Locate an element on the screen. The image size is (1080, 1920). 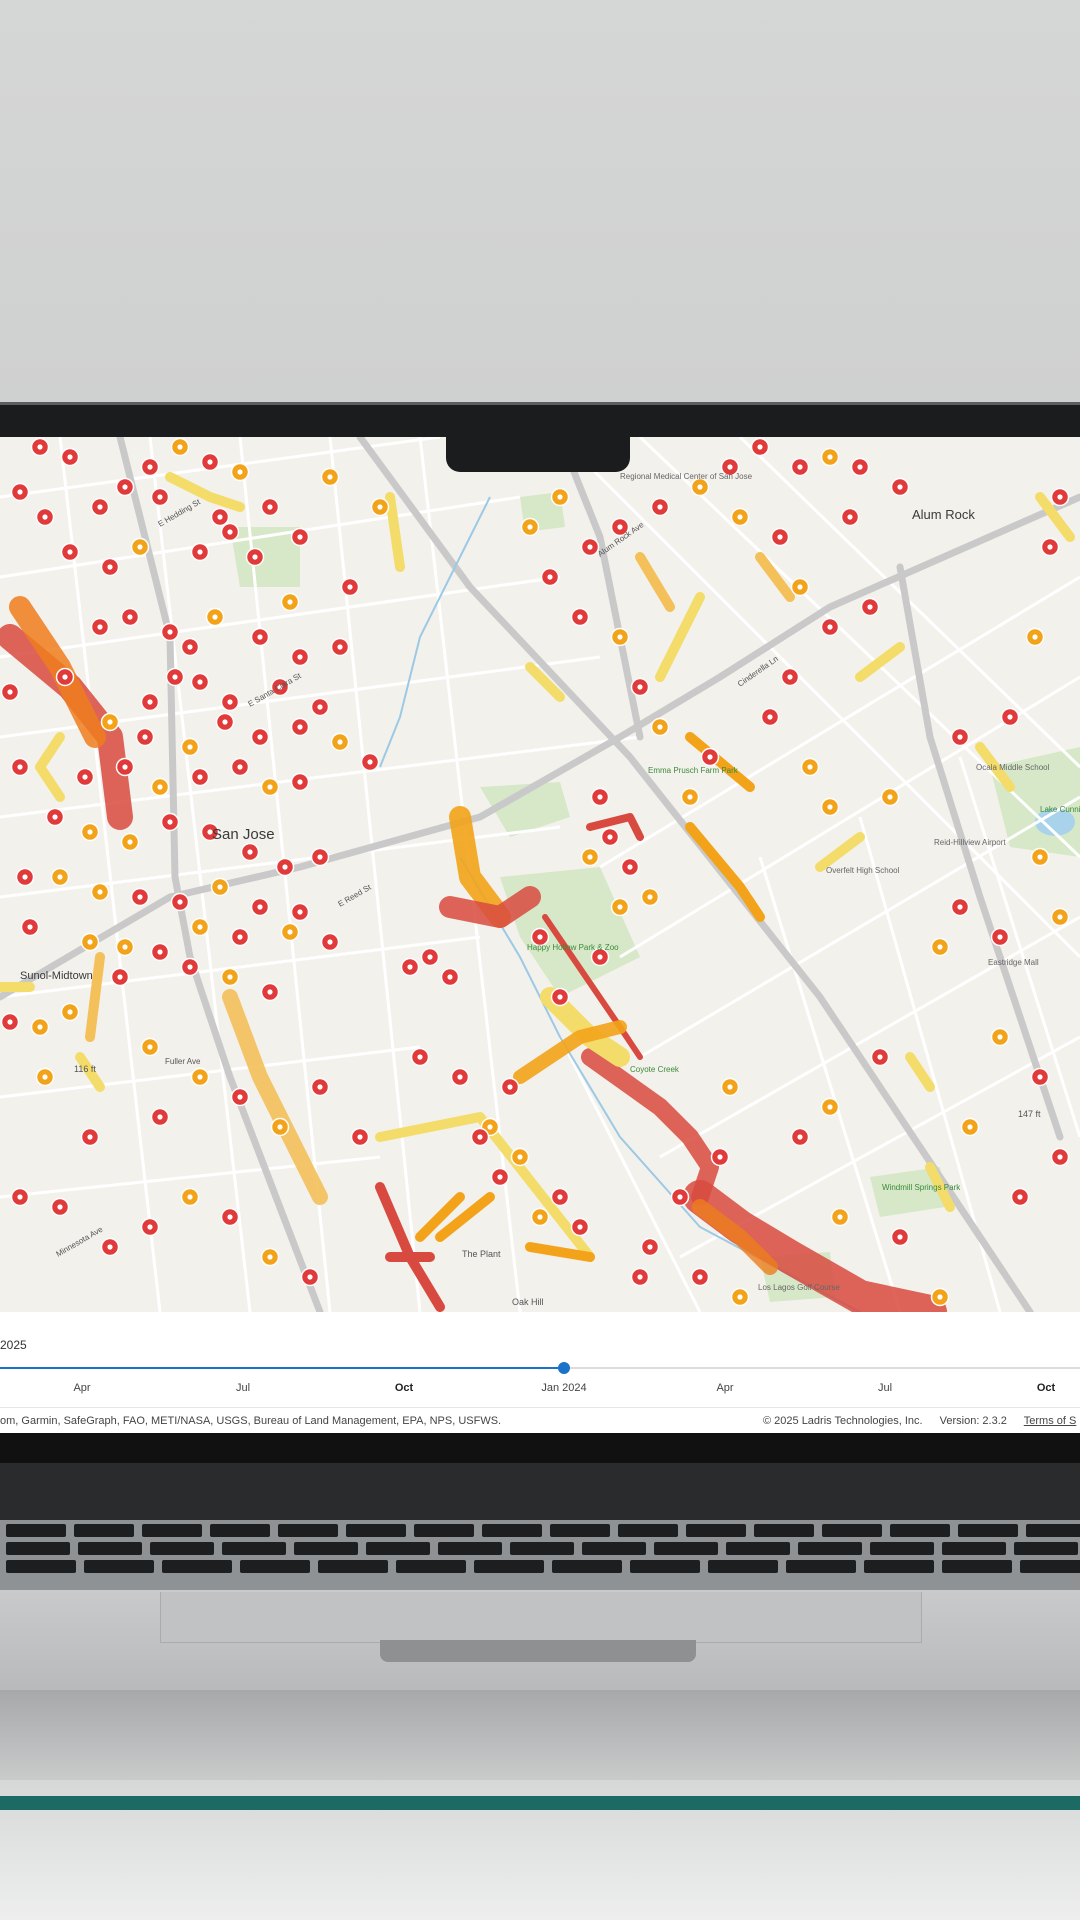
label-lake-cunningham: Lake Cunningham Park is located at coordinates (1060, 809).